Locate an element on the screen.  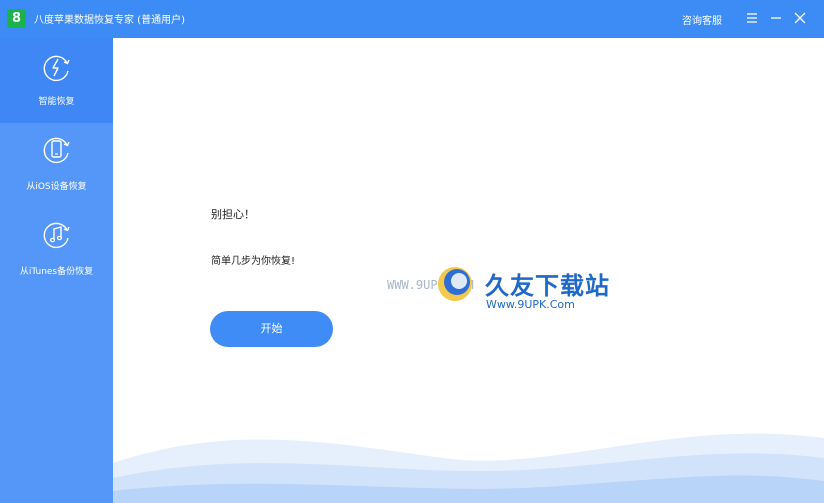
sidebar-item-smart-recovery: 智能恢复 is located at coordinates (56, 80).